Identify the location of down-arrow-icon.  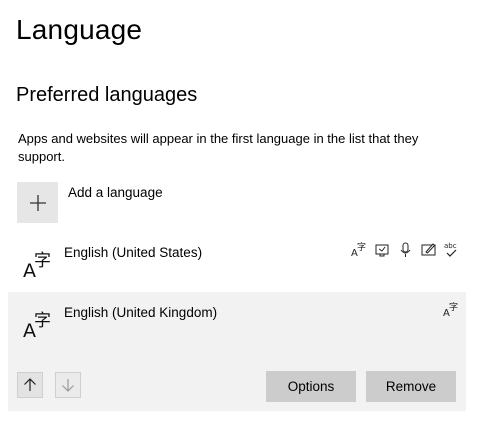
(68, 385).